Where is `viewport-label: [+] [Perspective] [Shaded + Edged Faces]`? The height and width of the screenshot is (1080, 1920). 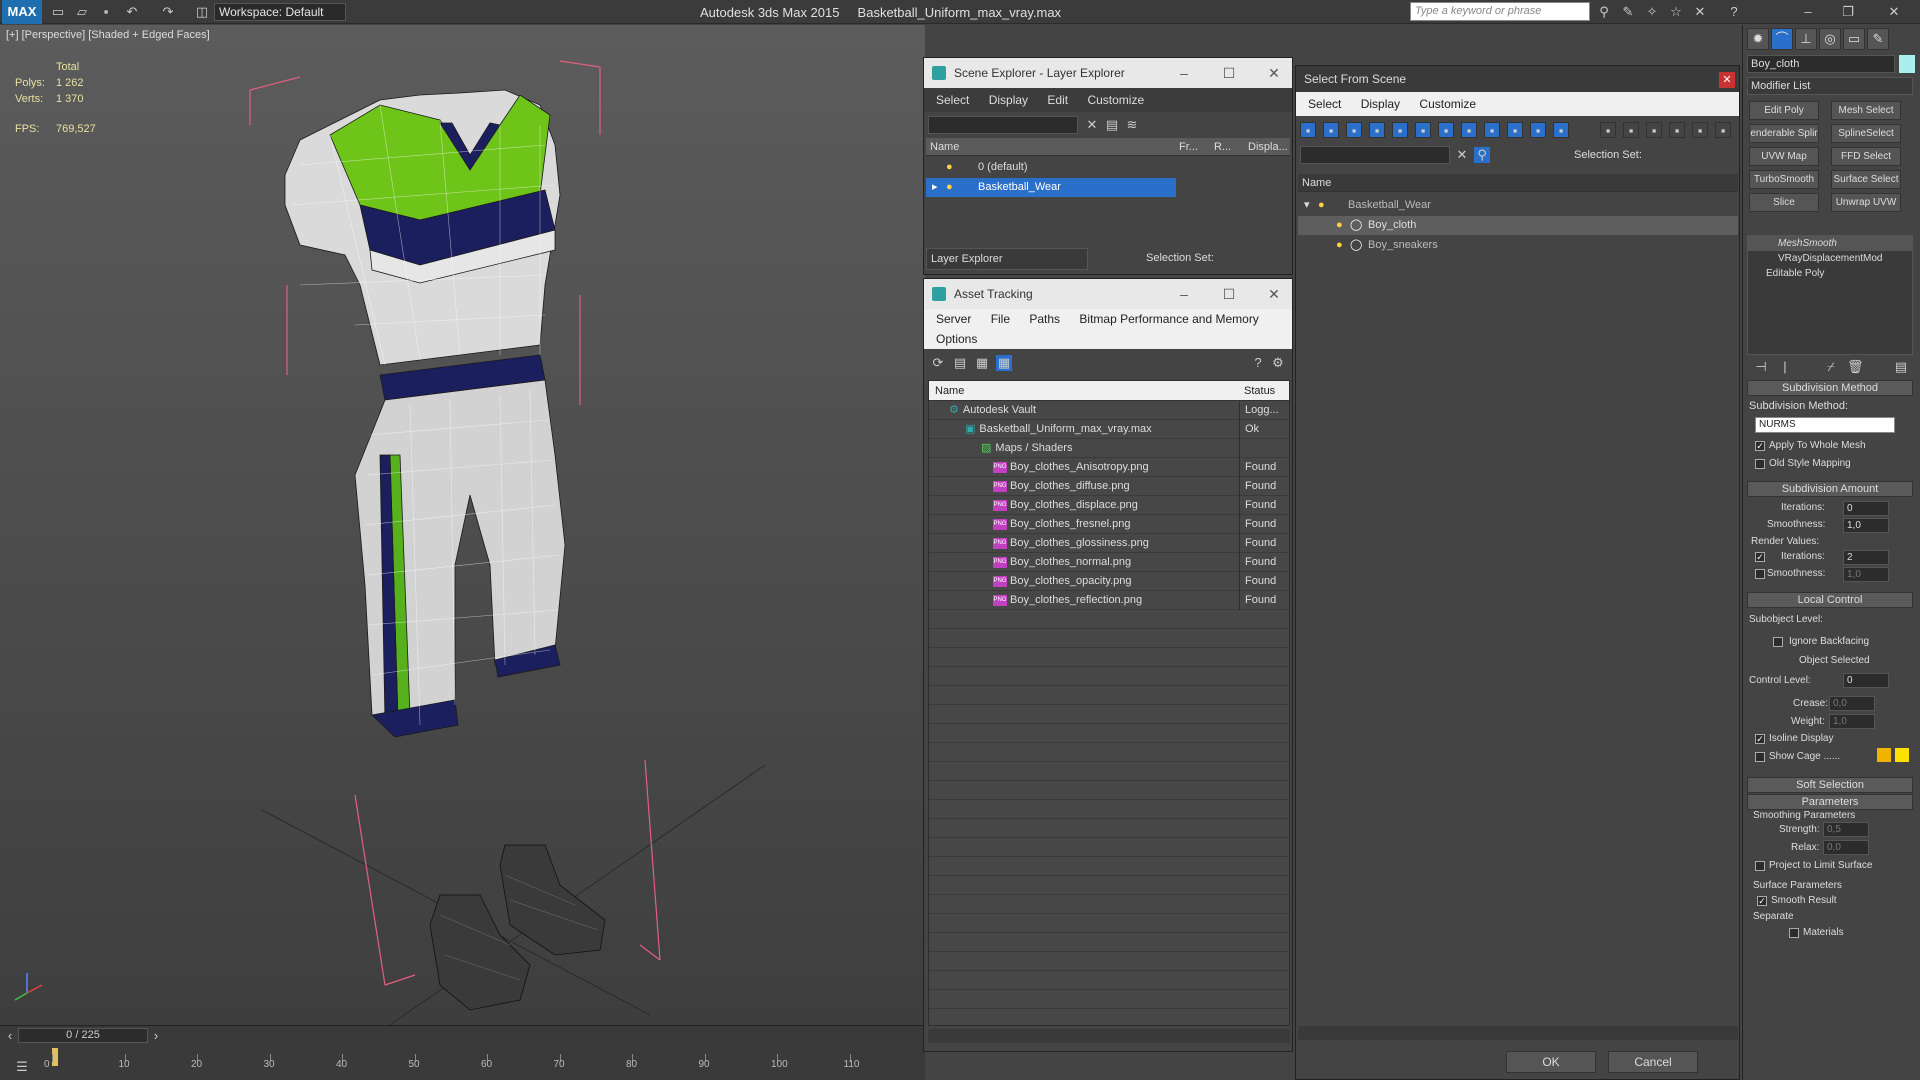
viewport-label: [+] [Perspective] [Shaded + Edged Faces] is located at coordinates (108, 35).